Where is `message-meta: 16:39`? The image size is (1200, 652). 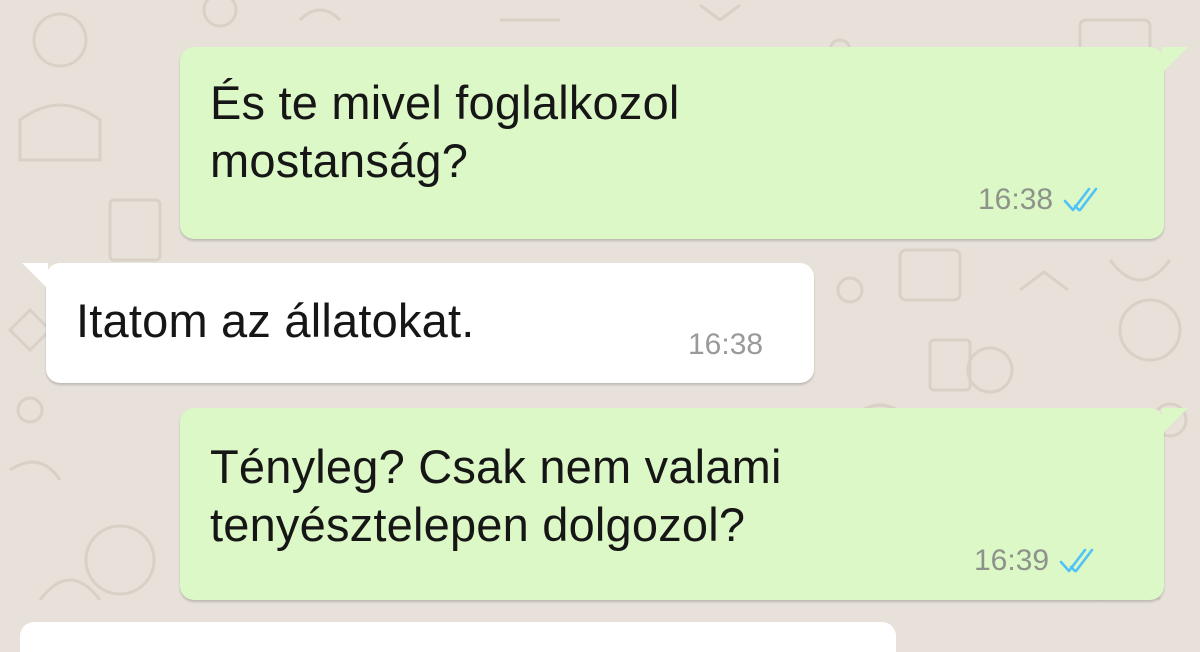 message-meta: 16:39 is located at coordinates (1038, 561).